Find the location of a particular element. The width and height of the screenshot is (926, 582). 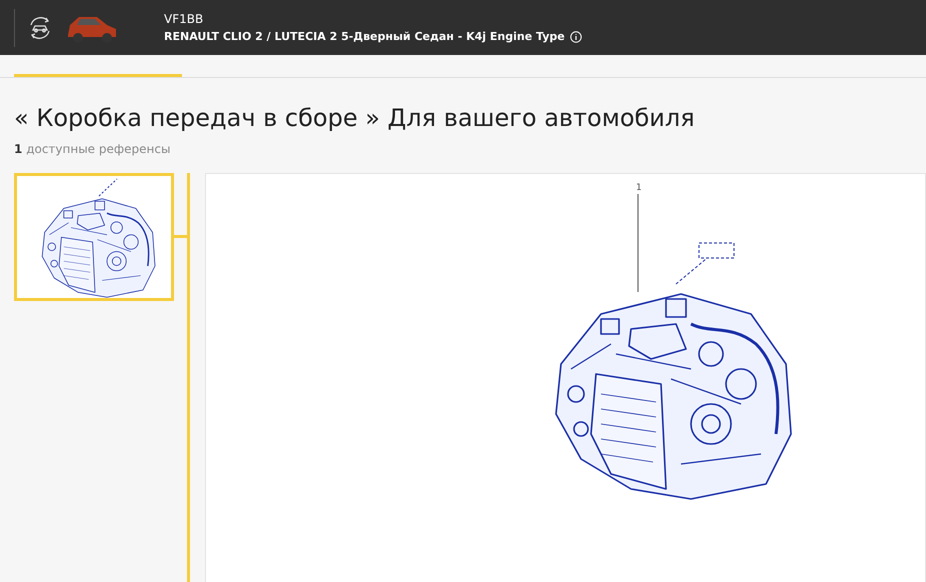

dashed-part-marker is located at coordinates (716, 250).